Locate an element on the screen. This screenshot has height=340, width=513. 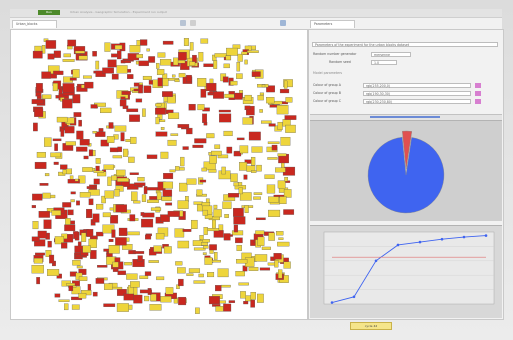
run-button: Run is located at coordinates (49, 12).